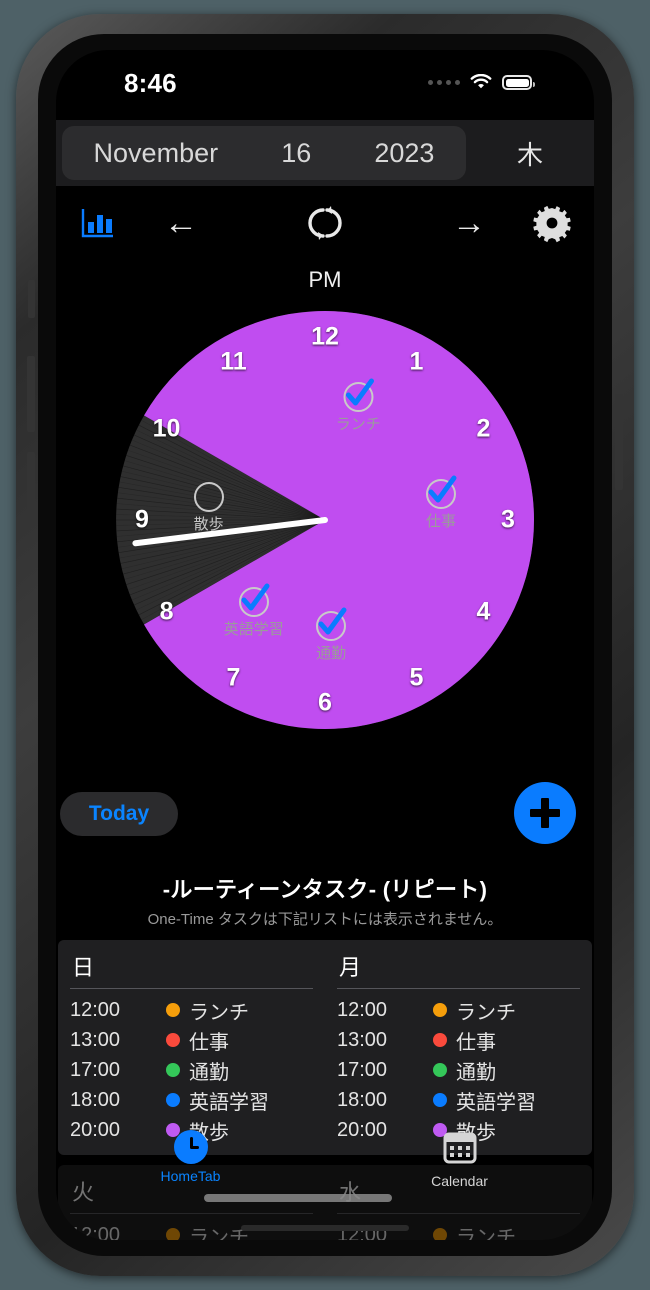 The image size is (650, 1290). I want to click on schedule-column-月: 月 12:00 ランチ 13:00 仕事 17:00 通勤 18:00 英語学習 20:00 散歩, so click(458, 1046).